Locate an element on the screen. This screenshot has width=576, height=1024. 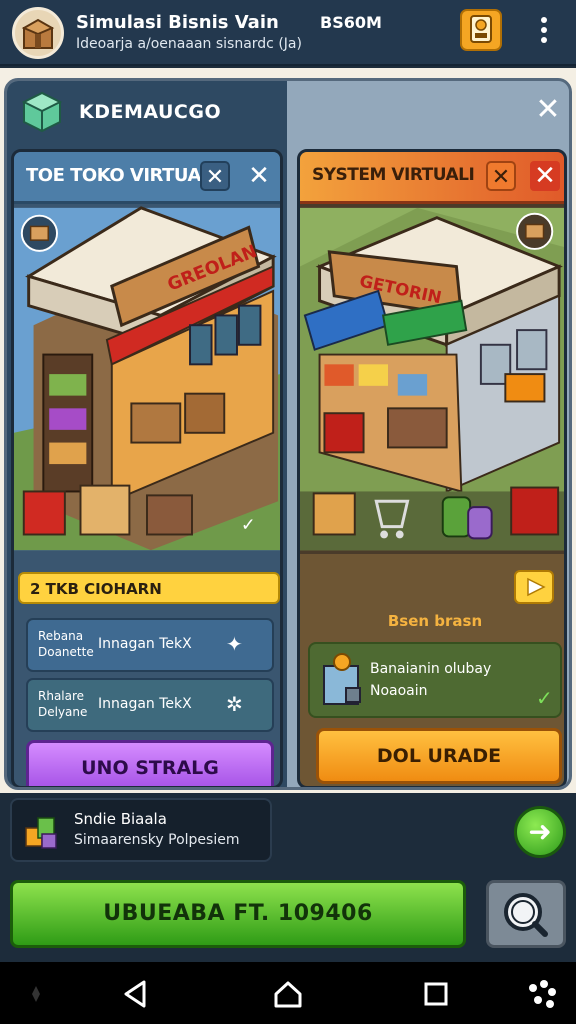
apps-grid-icon is located at coordinates (542, 994).